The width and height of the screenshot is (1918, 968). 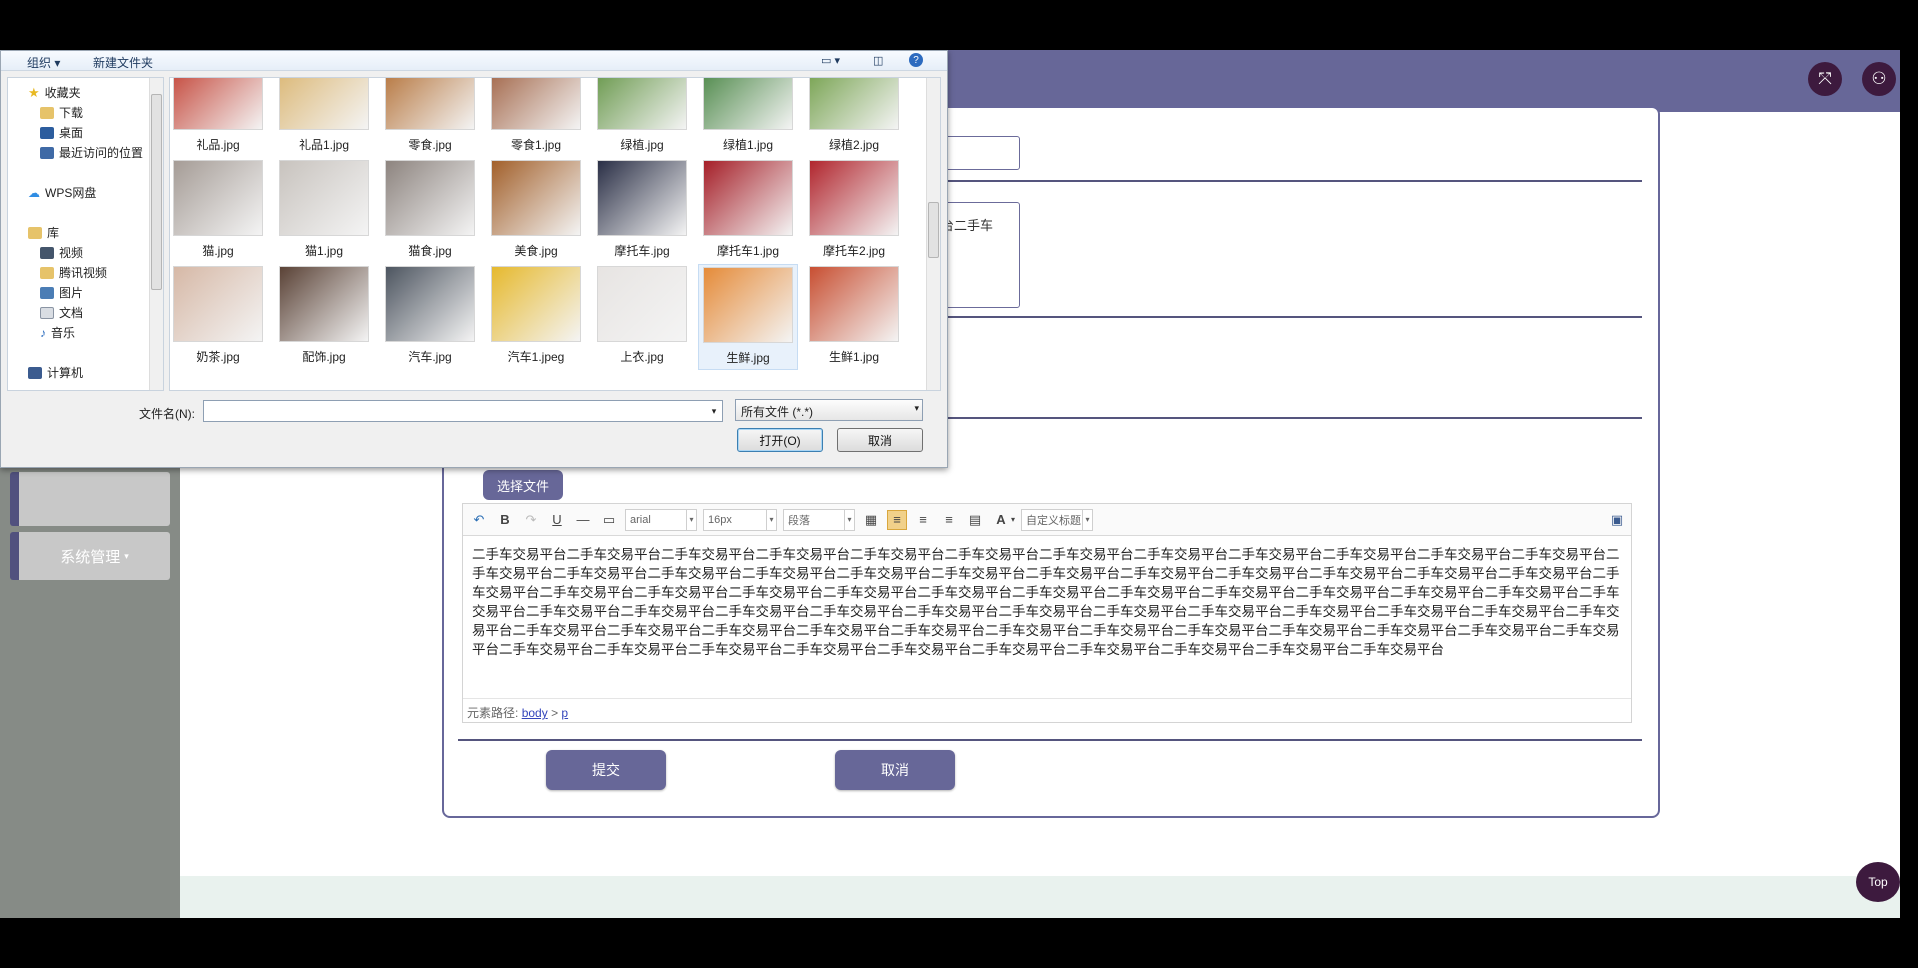 What do you see at coordinates (430, 211) in the screenshot?
I see `file-item: 猫食.jpg` at bounding box center [430, 211].